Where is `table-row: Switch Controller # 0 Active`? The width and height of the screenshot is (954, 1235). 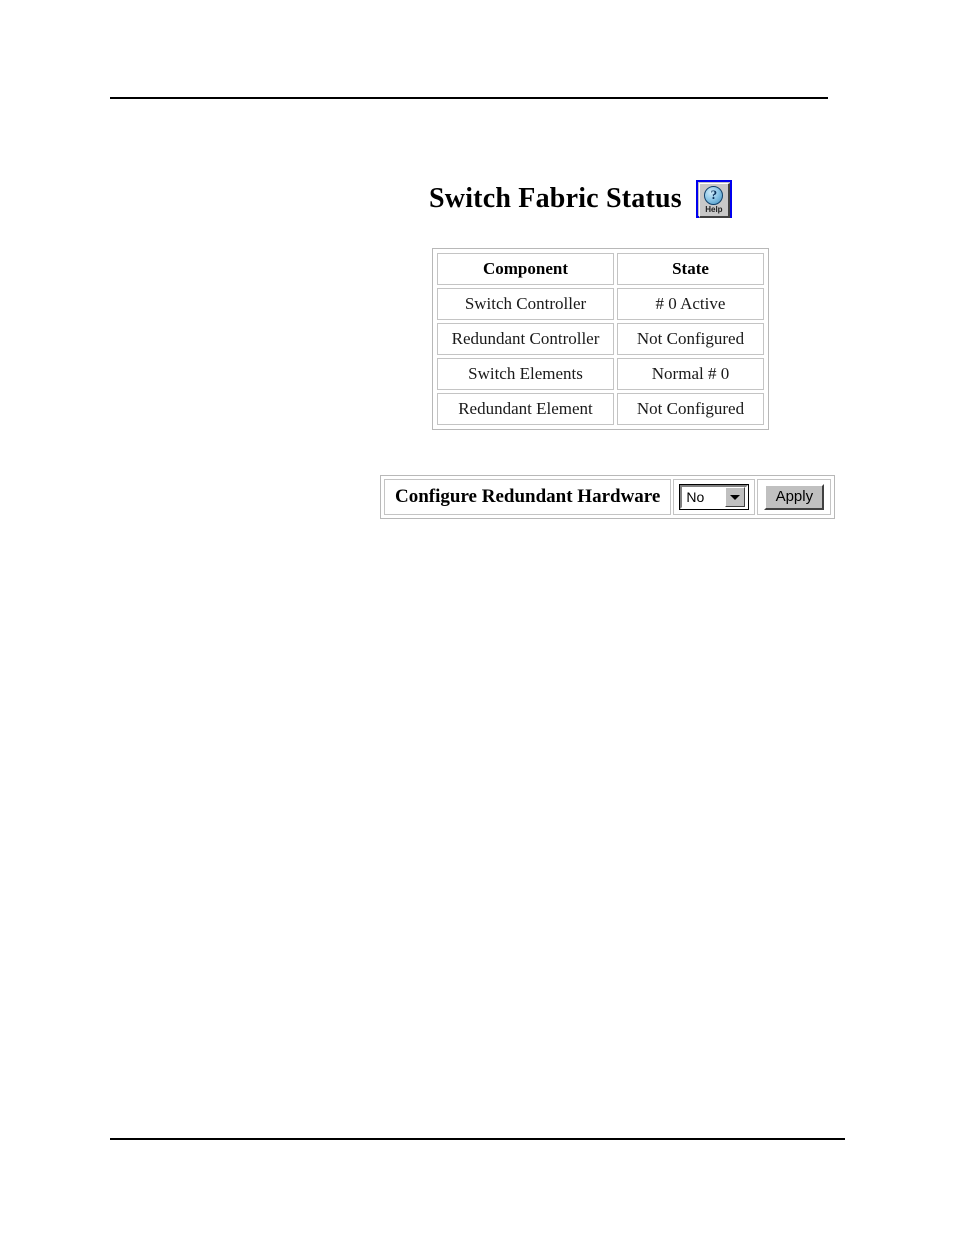 table-row: Switch Controller # 0 Active is located at coordinates (600, 304).